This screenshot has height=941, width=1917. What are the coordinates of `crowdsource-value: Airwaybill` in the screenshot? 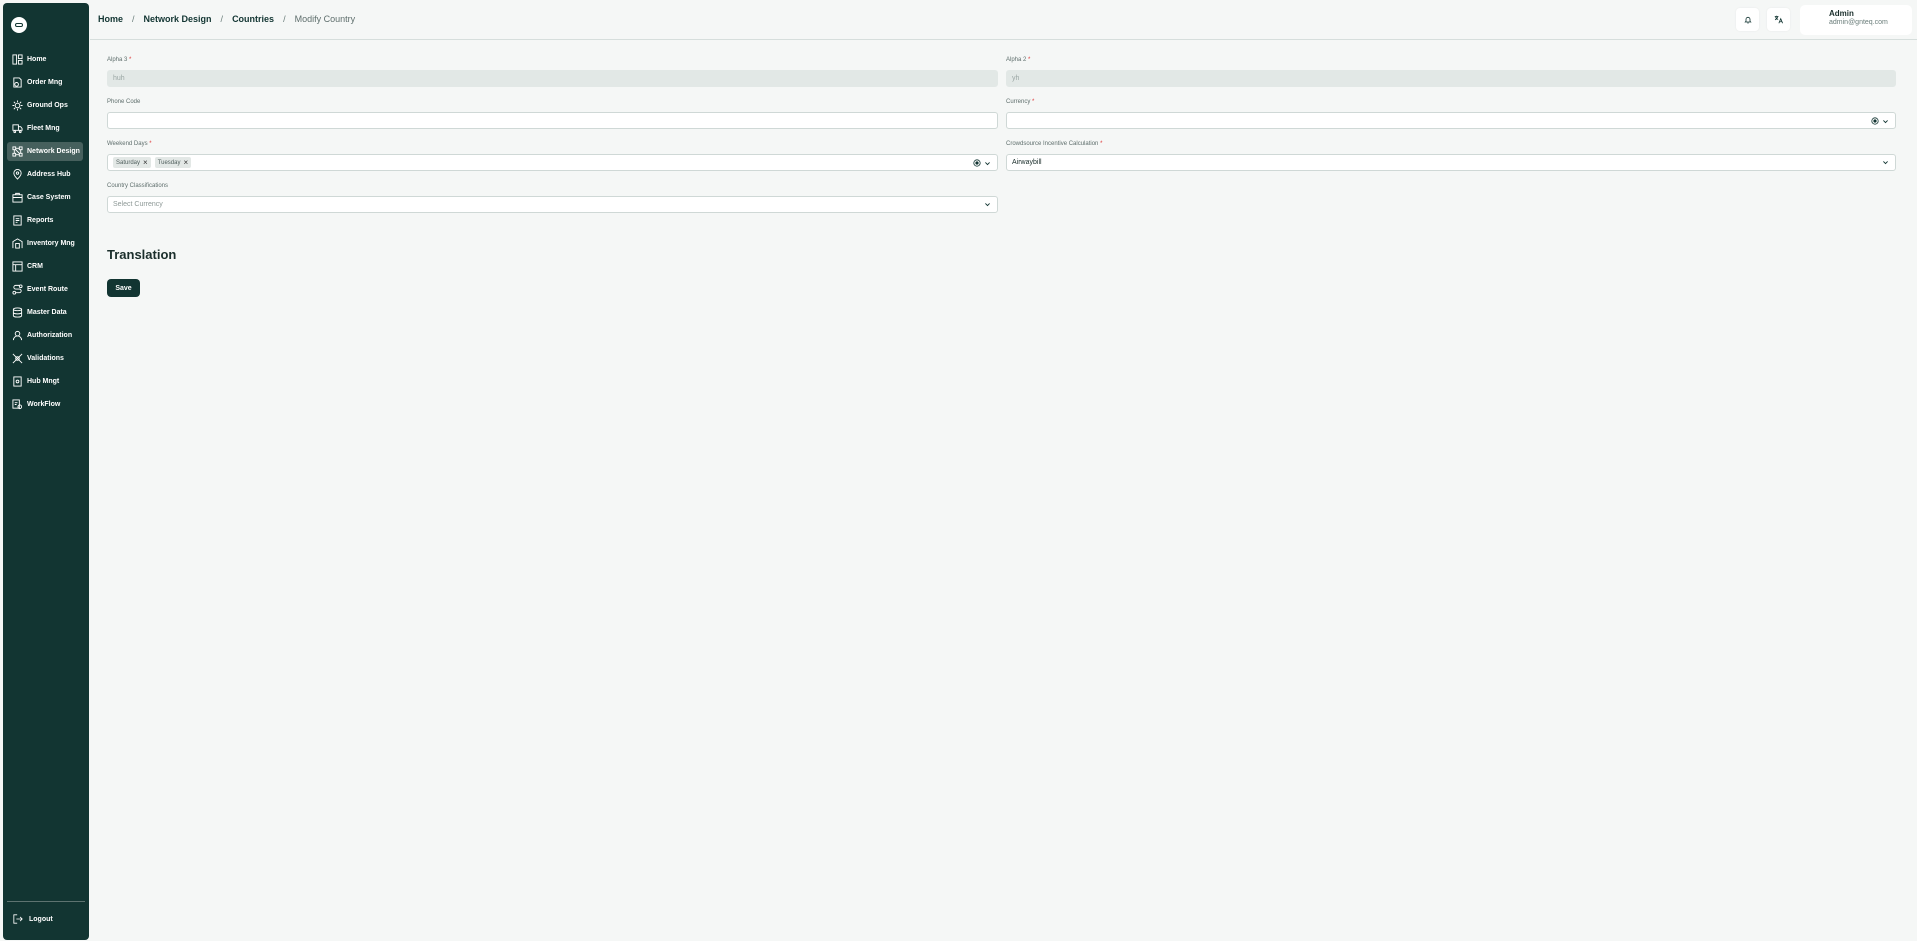 It's located at (1027, 162).